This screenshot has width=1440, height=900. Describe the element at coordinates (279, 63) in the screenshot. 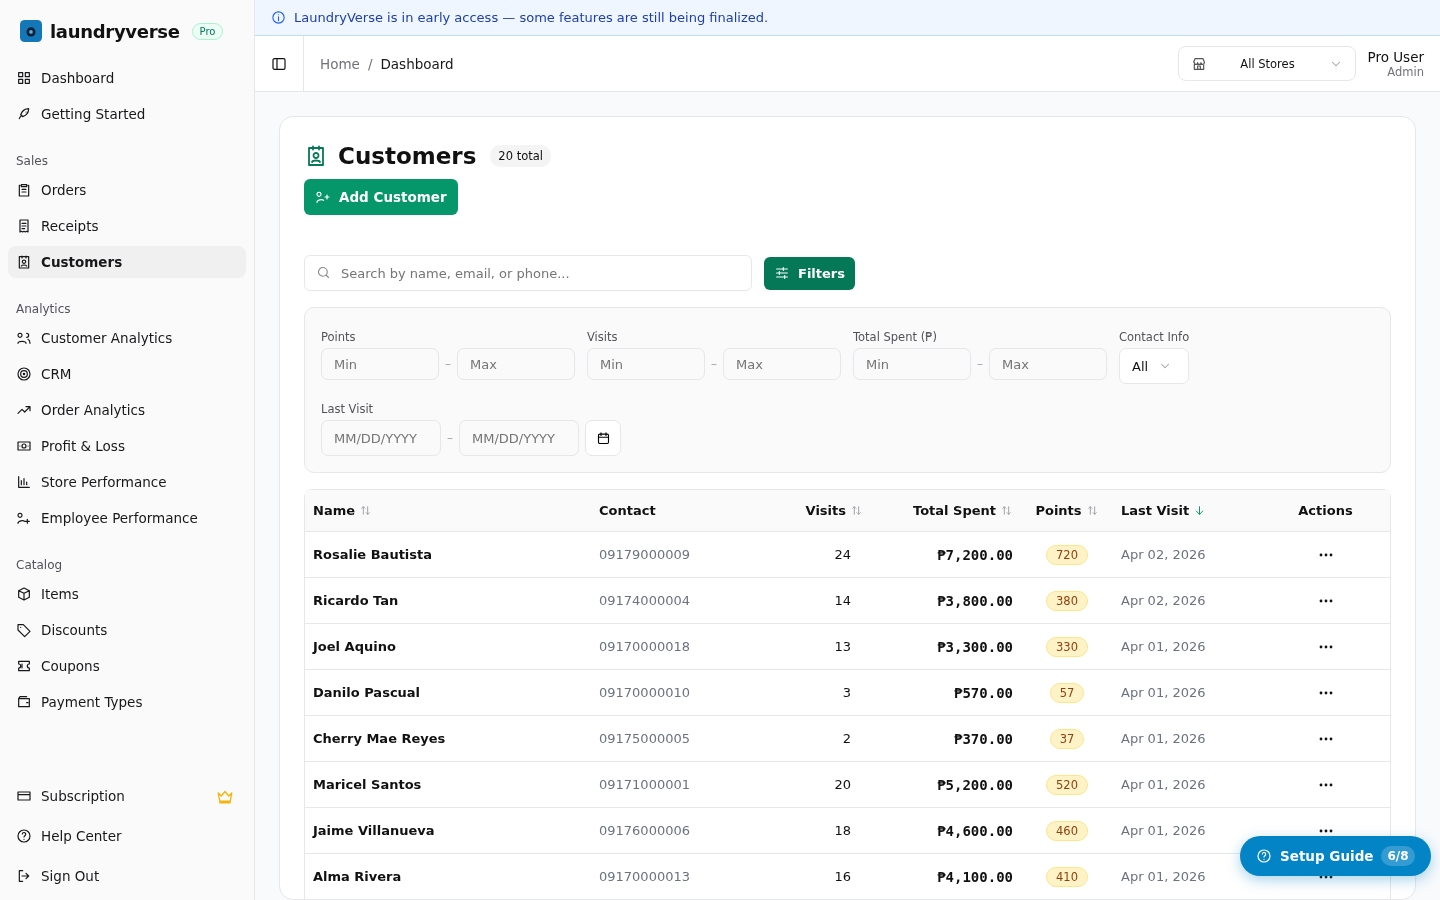

I see `sidebar-toggle-icon` at that location.